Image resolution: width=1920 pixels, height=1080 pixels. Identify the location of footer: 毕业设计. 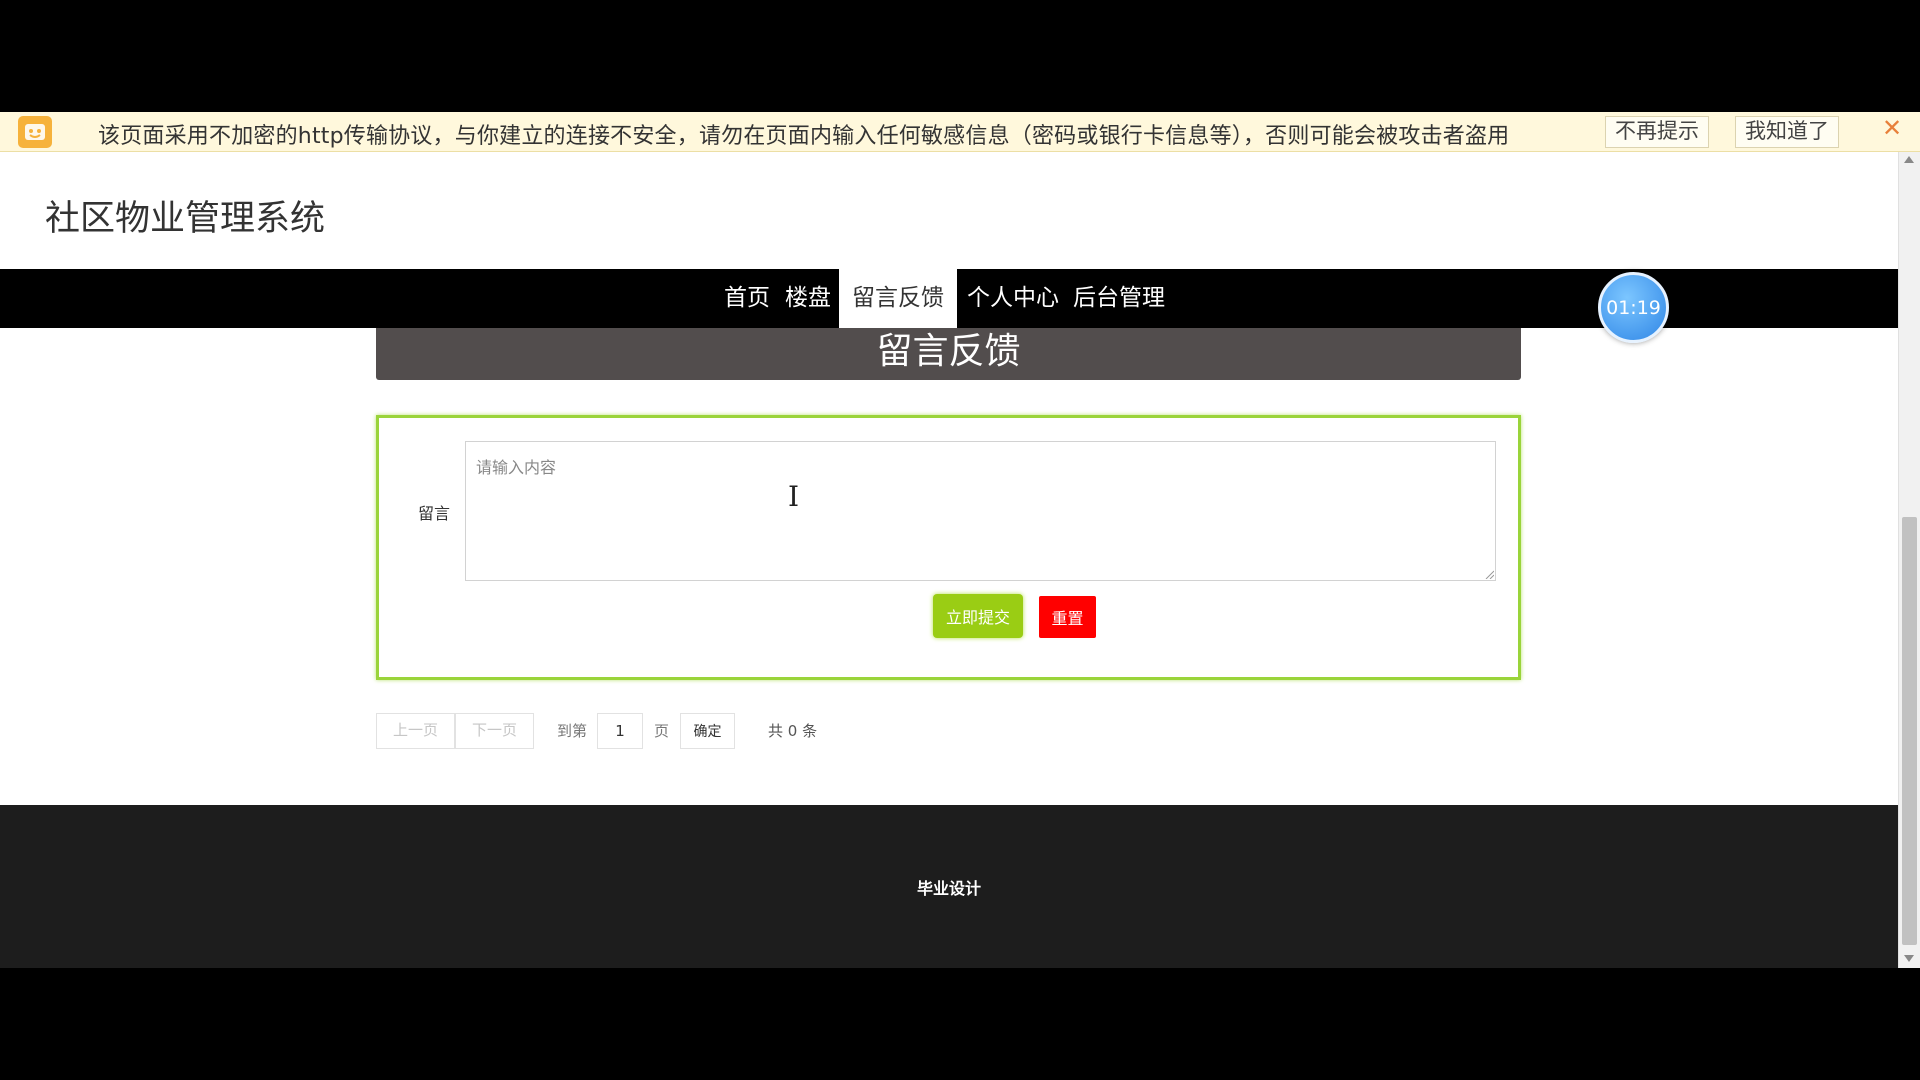
(949, 886).